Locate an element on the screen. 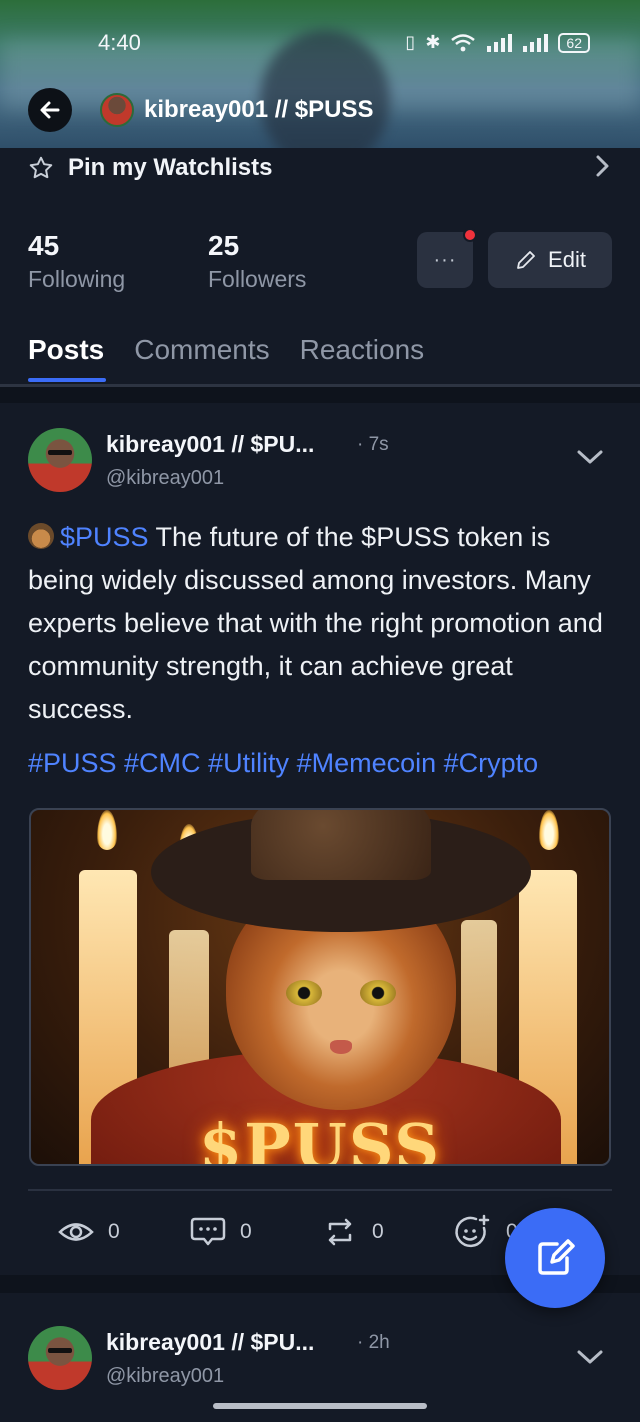  profile-top-bar: kibreay001 // $PUSS is located at coordinates (200, 110).